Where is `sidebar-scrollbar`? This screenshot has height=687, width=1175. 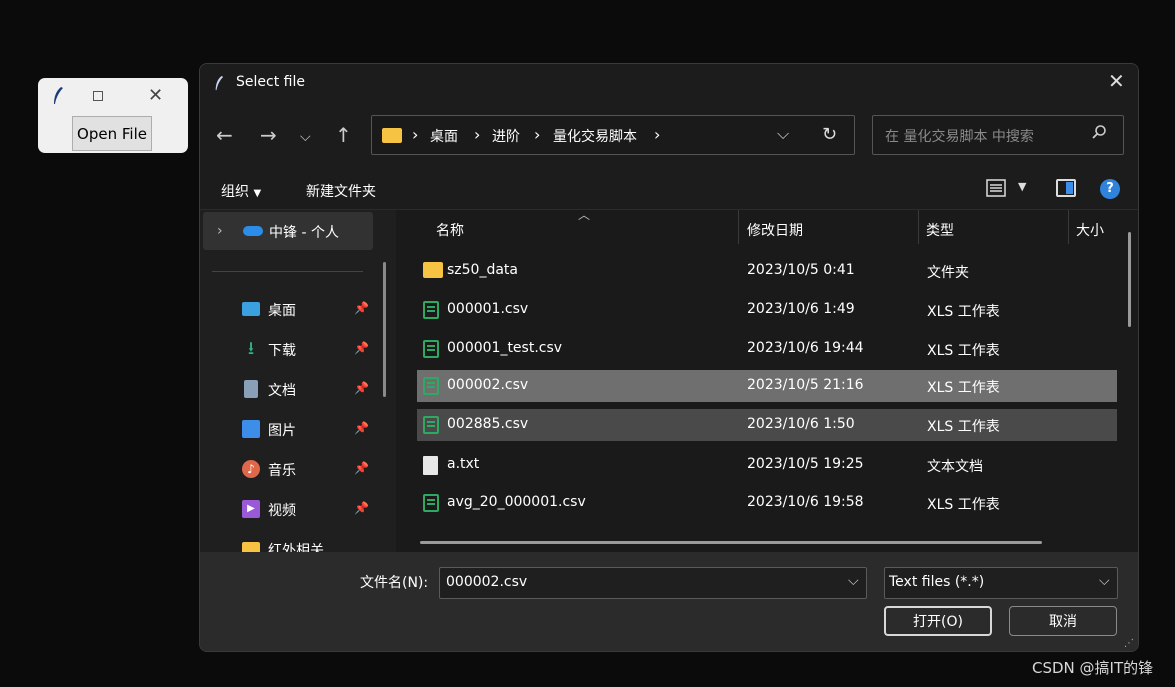 sidebar-scrollbar is located at coordinates (384, 329).